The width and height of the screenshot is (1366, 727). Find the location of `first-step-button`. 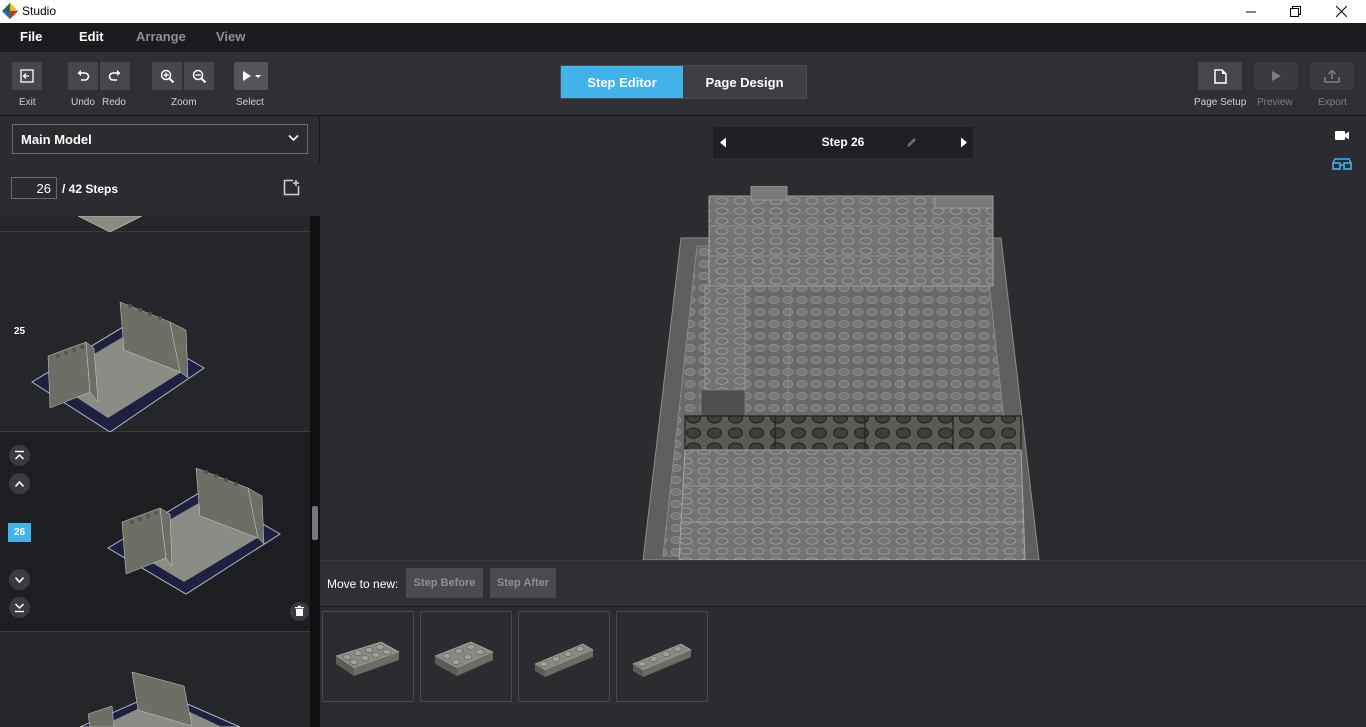

first-step-button is located at coordinates (19, 455).